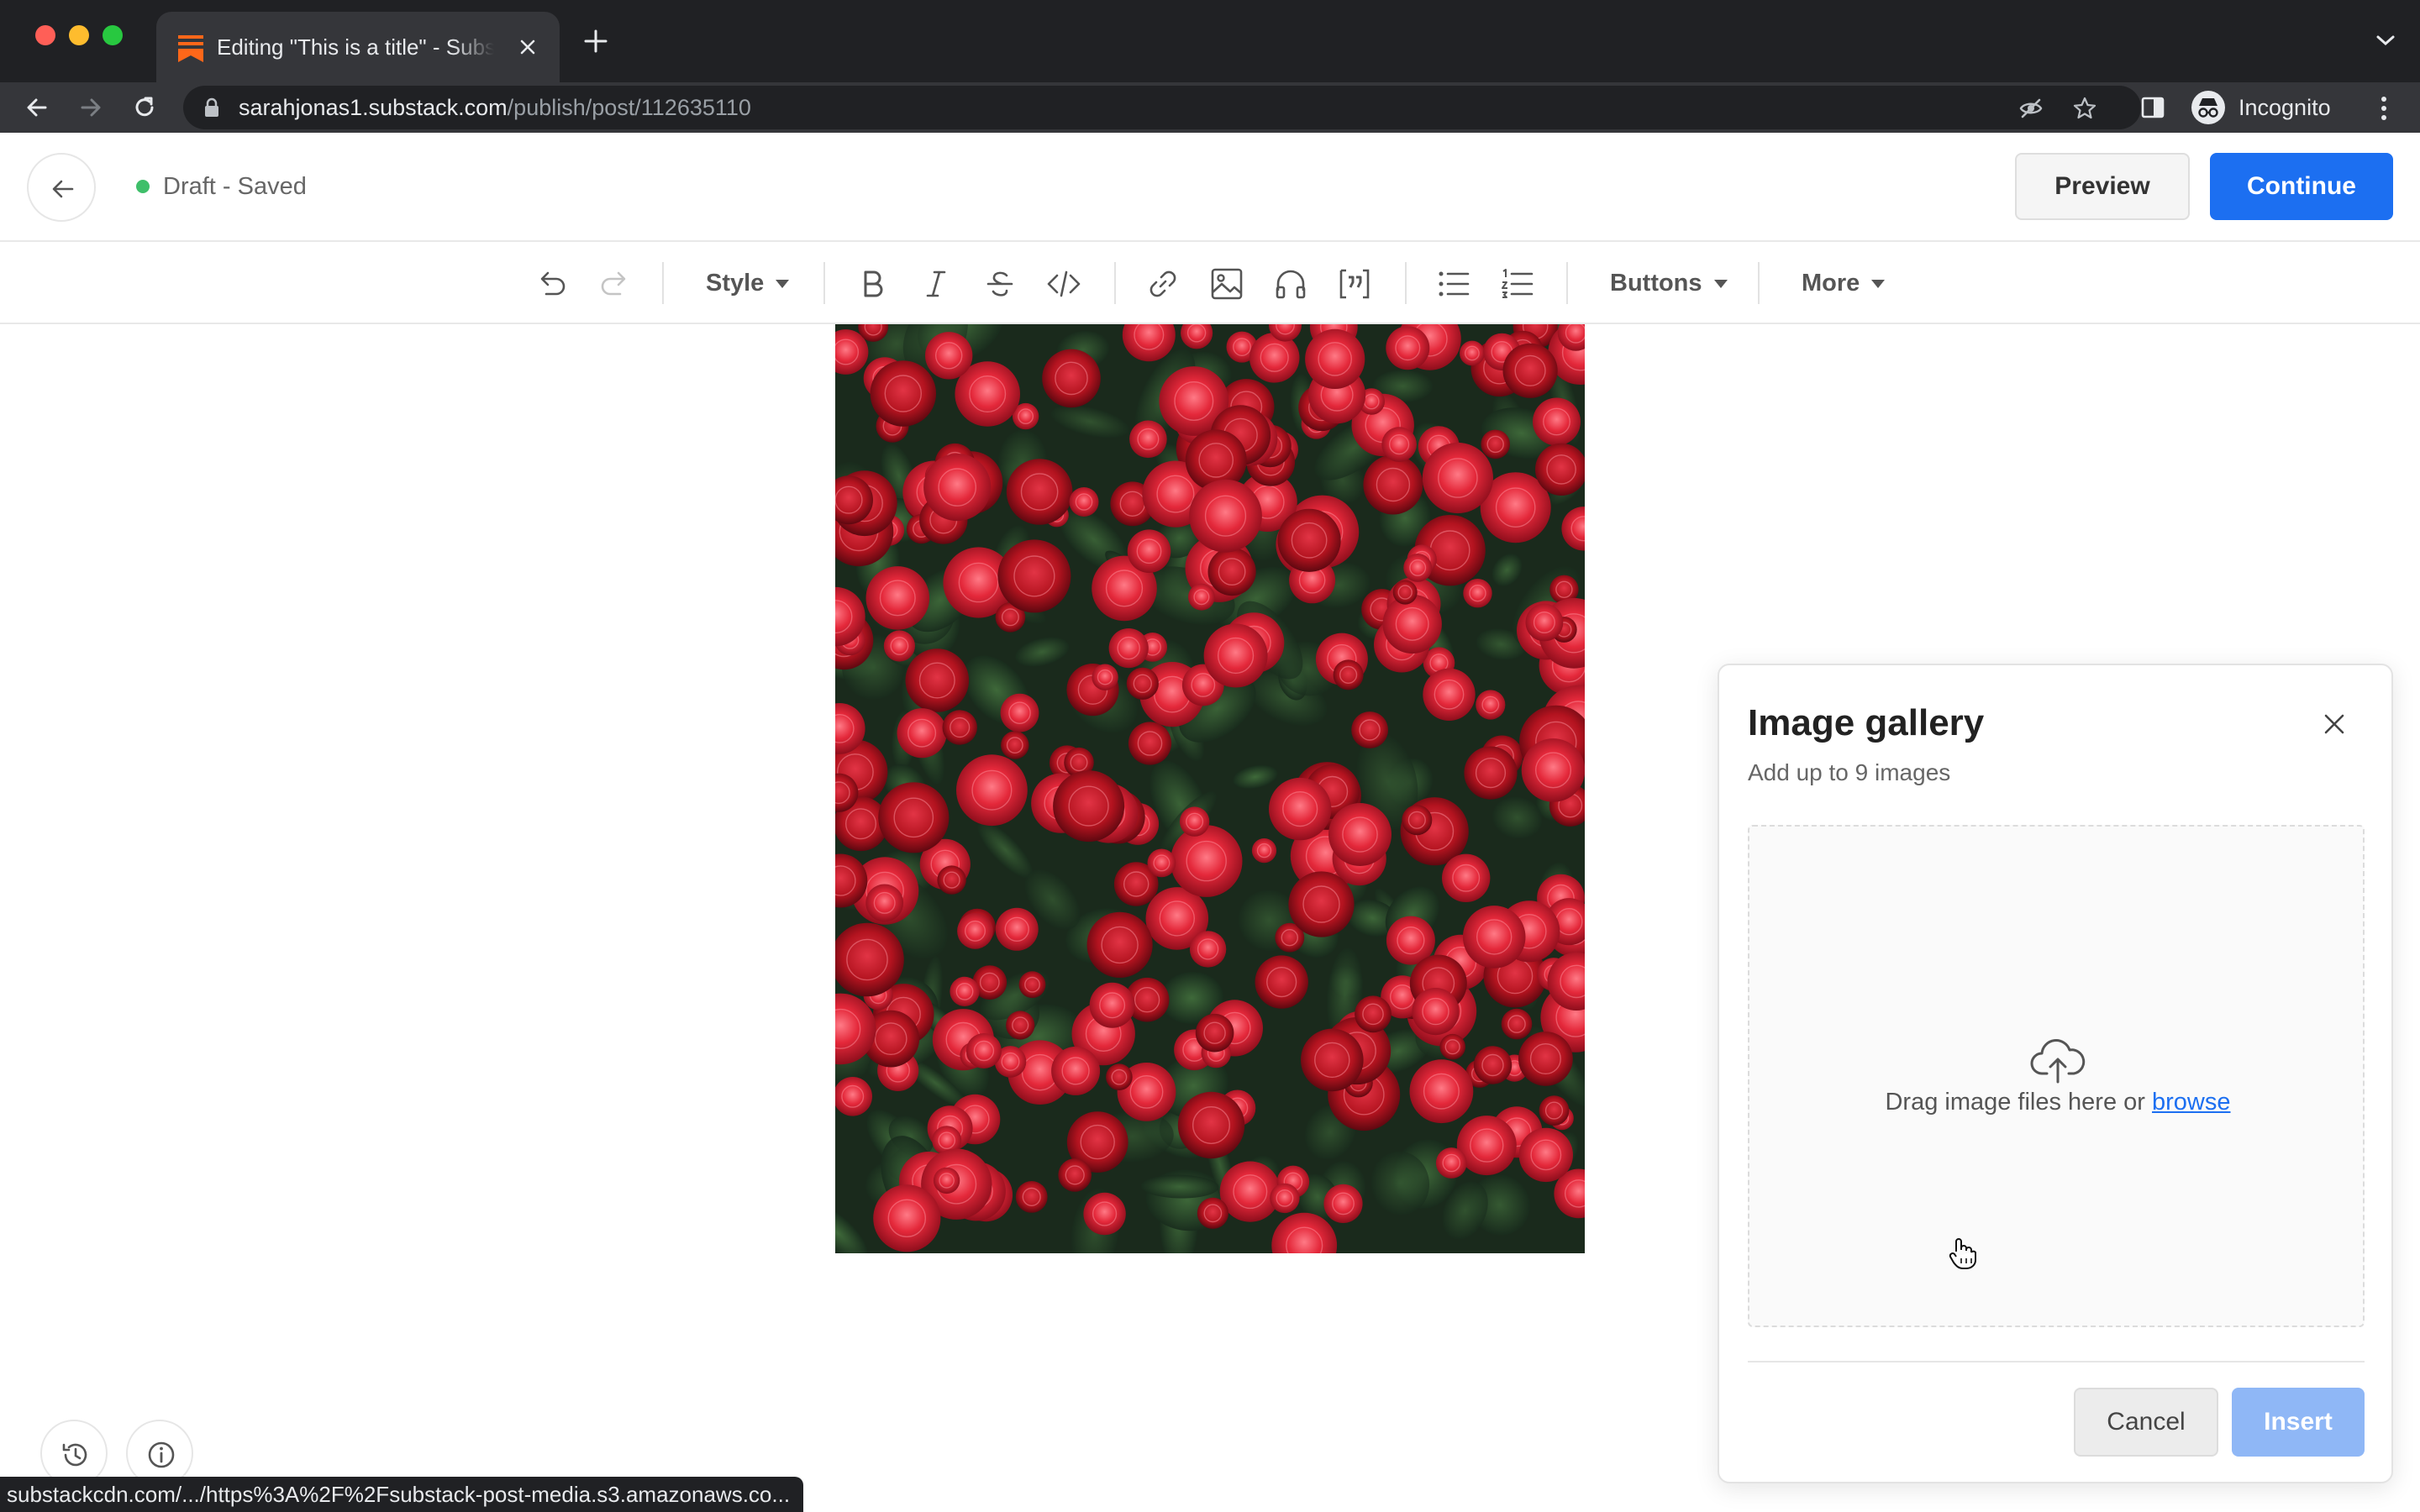  What do you see at coordinates (2298, 1422) in the screenshot?
I see `insert-button: Insert` at bounding box center [2298, 1422].